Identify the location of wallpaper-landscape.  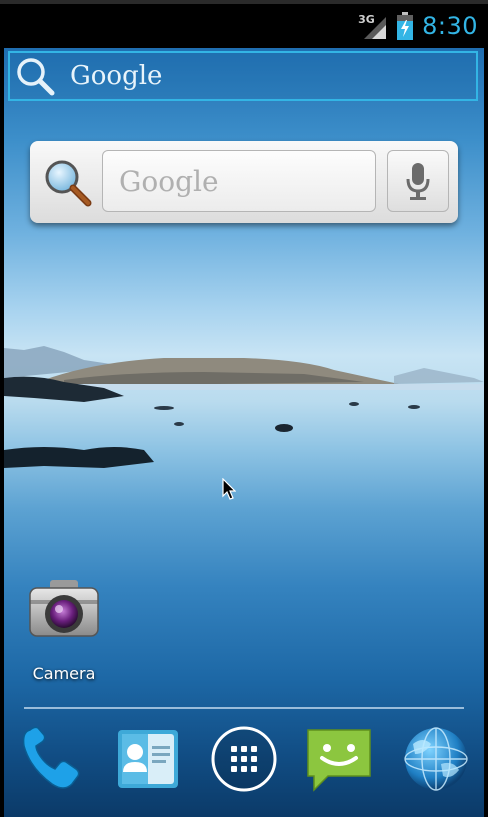
(244, 407).